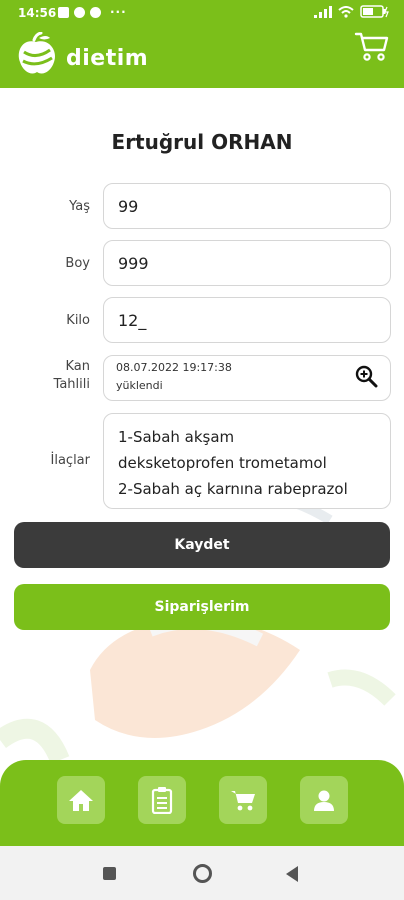  Describe the element at coordinates (292, 874) in the screenshot. I see `back-triangle-icon` at that location.